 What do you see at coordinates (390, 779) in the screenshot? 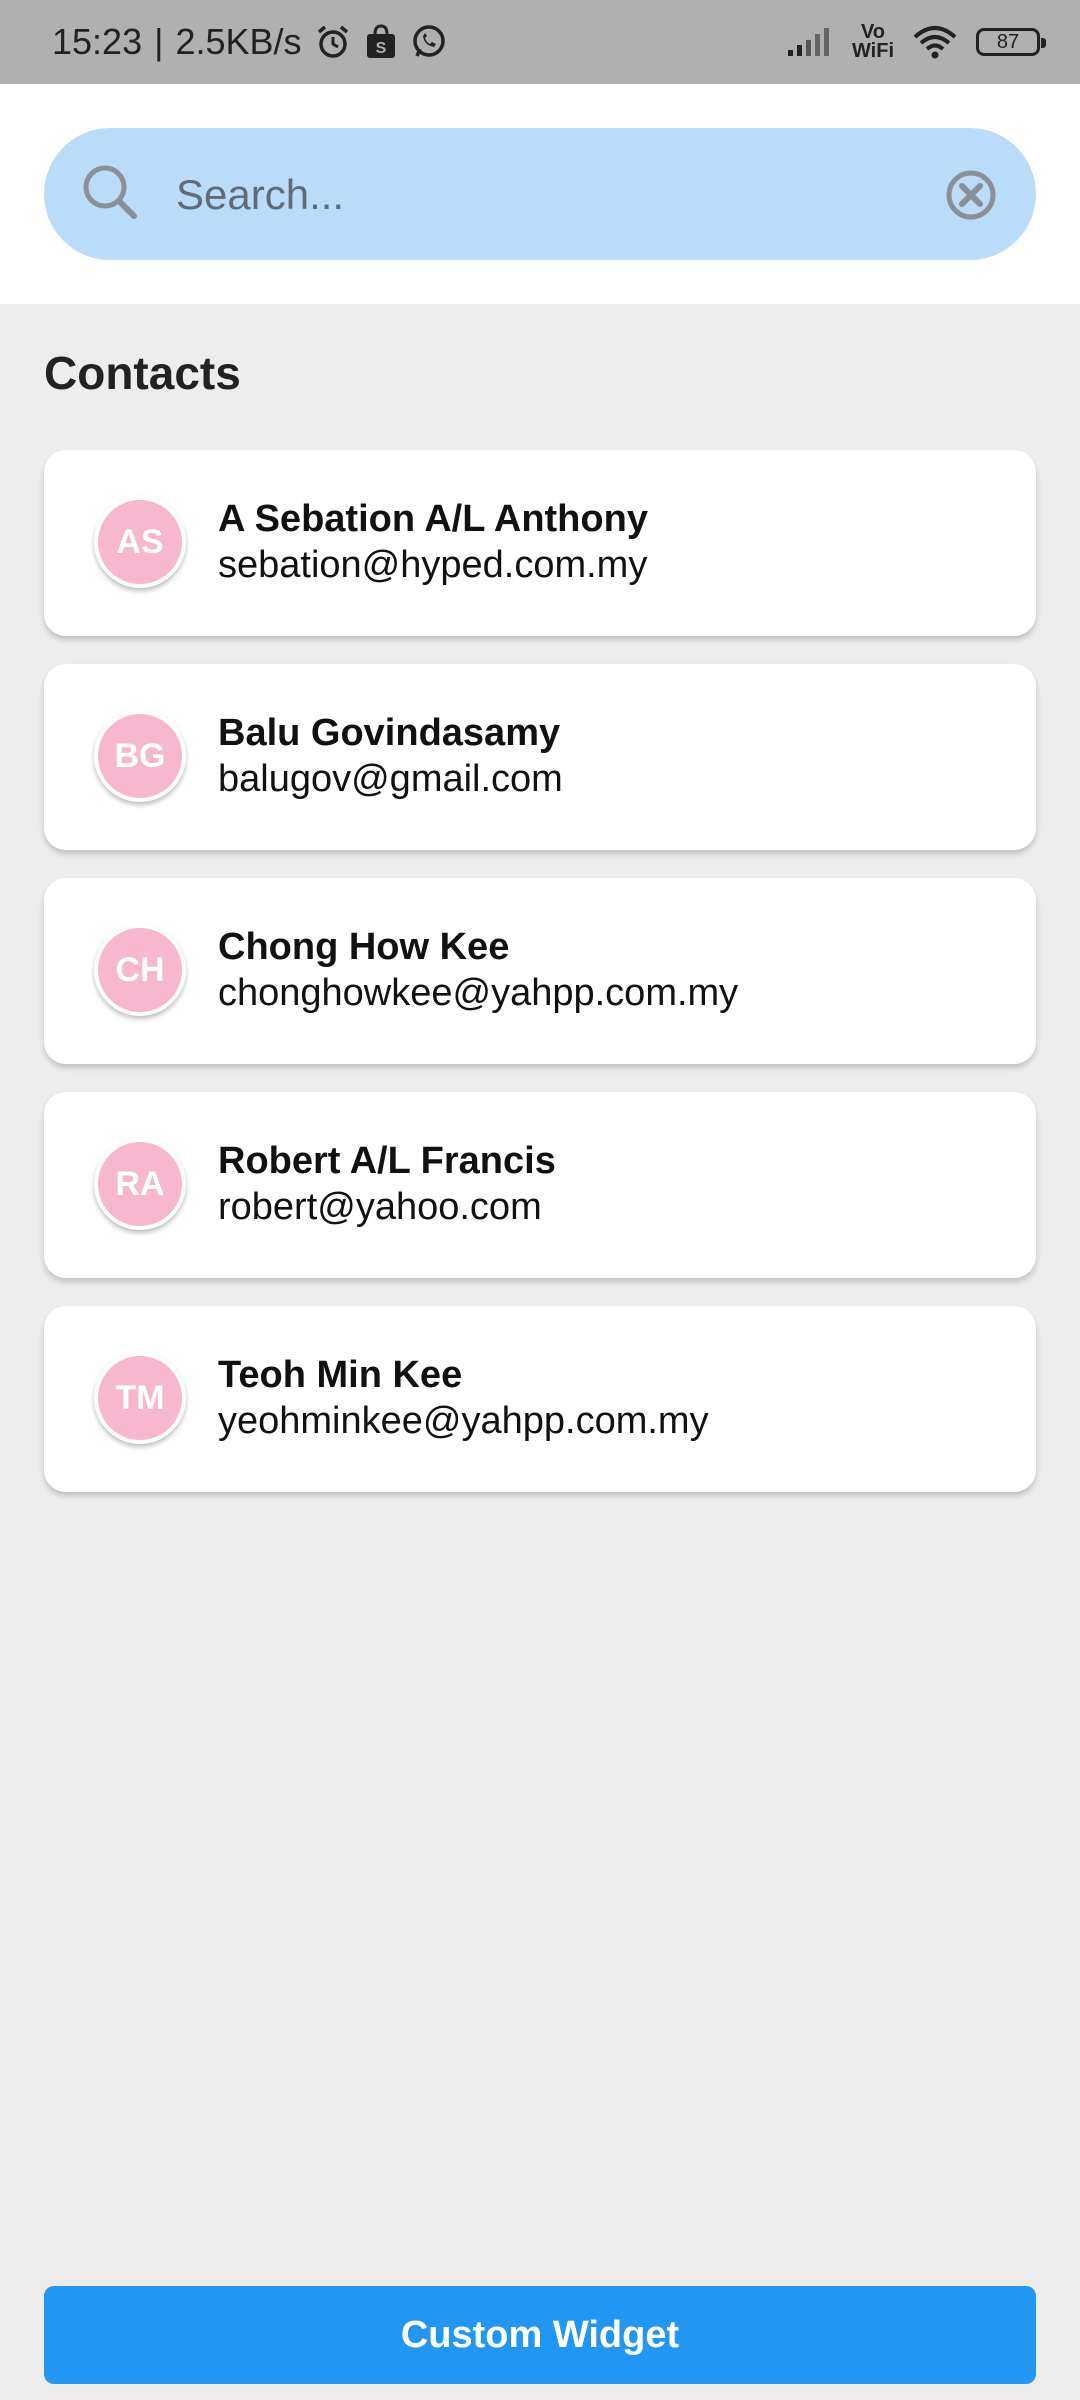
I see `contact-email: balugov@gmail.com` at bounding box center [390, 779].